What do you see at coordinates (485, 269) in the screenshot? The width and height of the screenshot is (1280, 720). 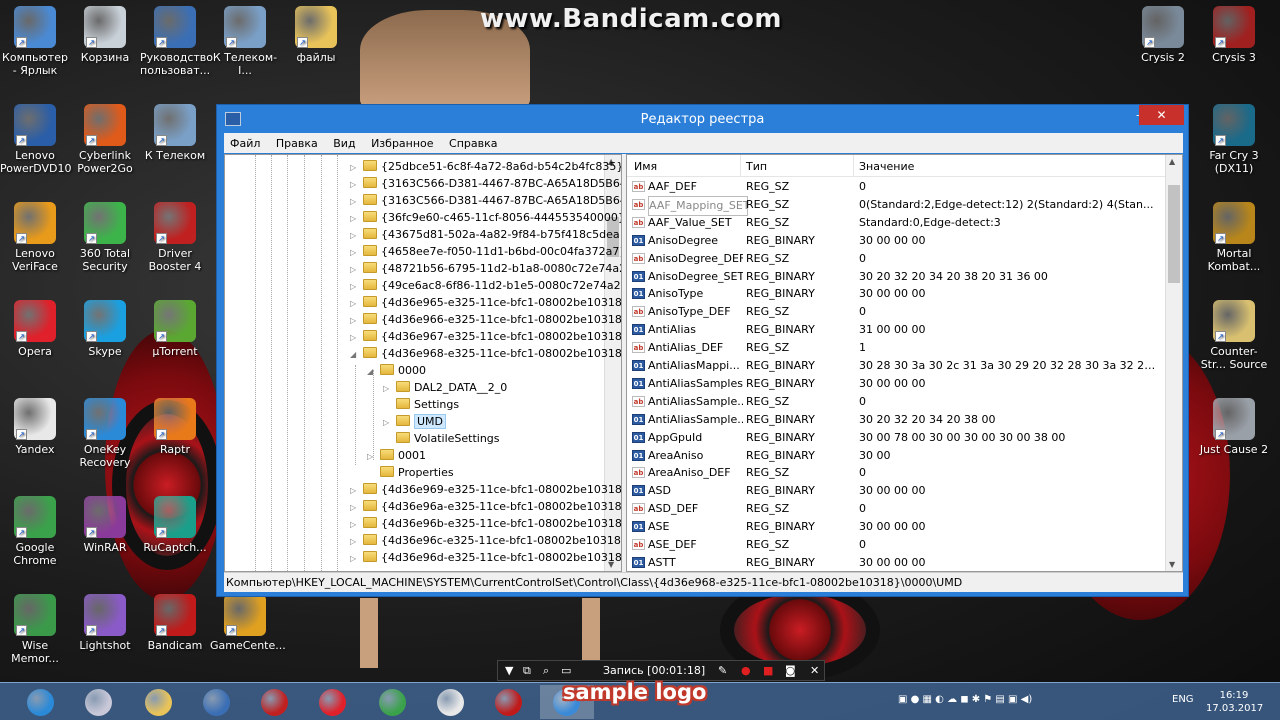 I see `tree-node: ▷ {48721b56-6795-11d2-b1a8-0080c72e74a2}` at bounding box center [485, 269].